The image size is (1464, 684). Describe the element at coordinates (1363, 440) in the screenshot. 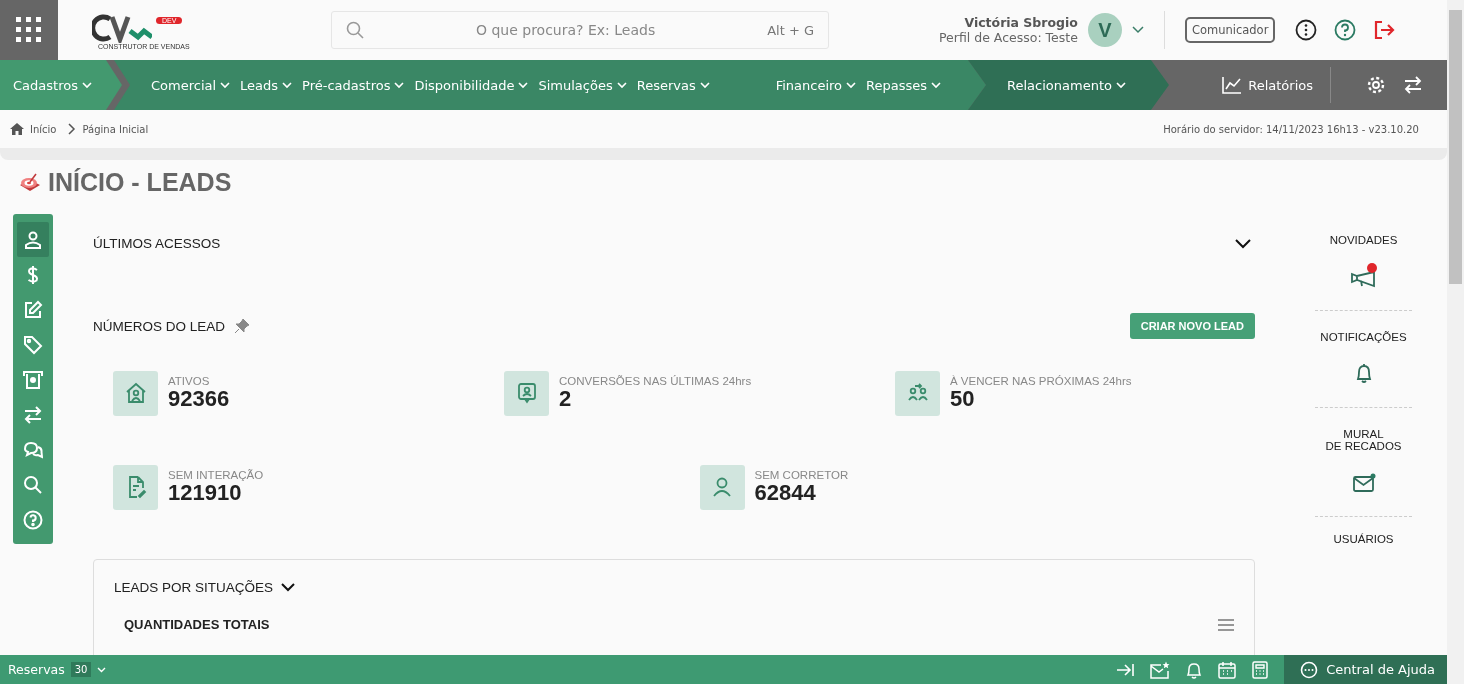

I see `panel-title: MURAL DE RECADOS` at that location.